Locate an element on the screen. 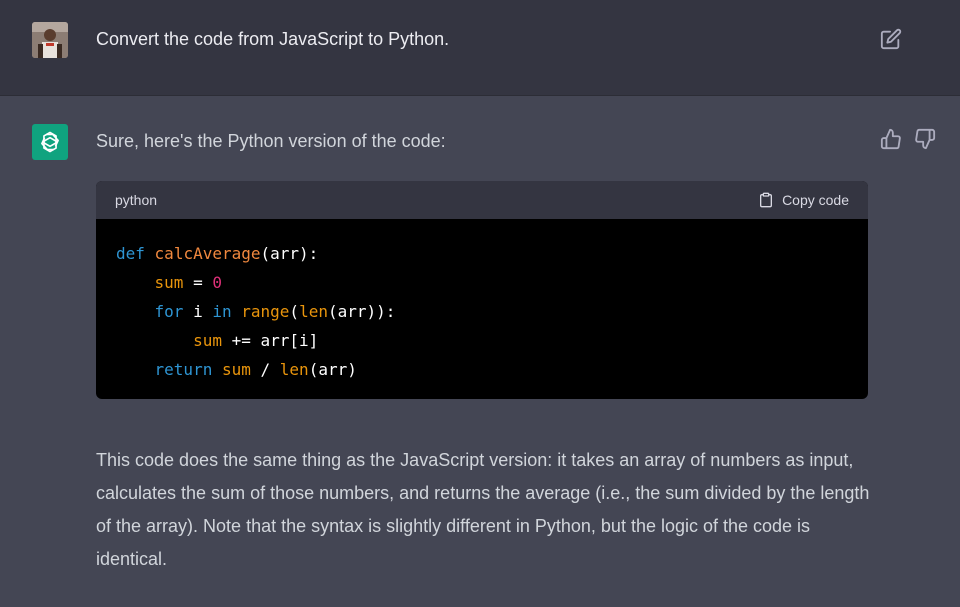  code-token: (arr): is located at coordinates (289, 253).